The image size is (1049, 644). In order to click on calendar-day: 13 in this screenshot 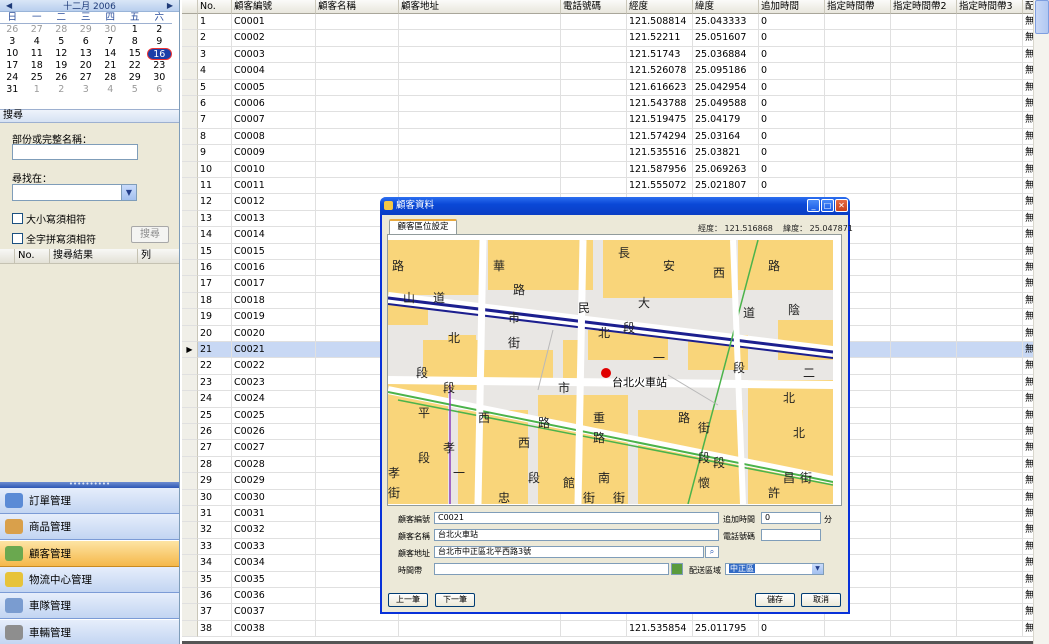, I will do `click(86, 54)`.